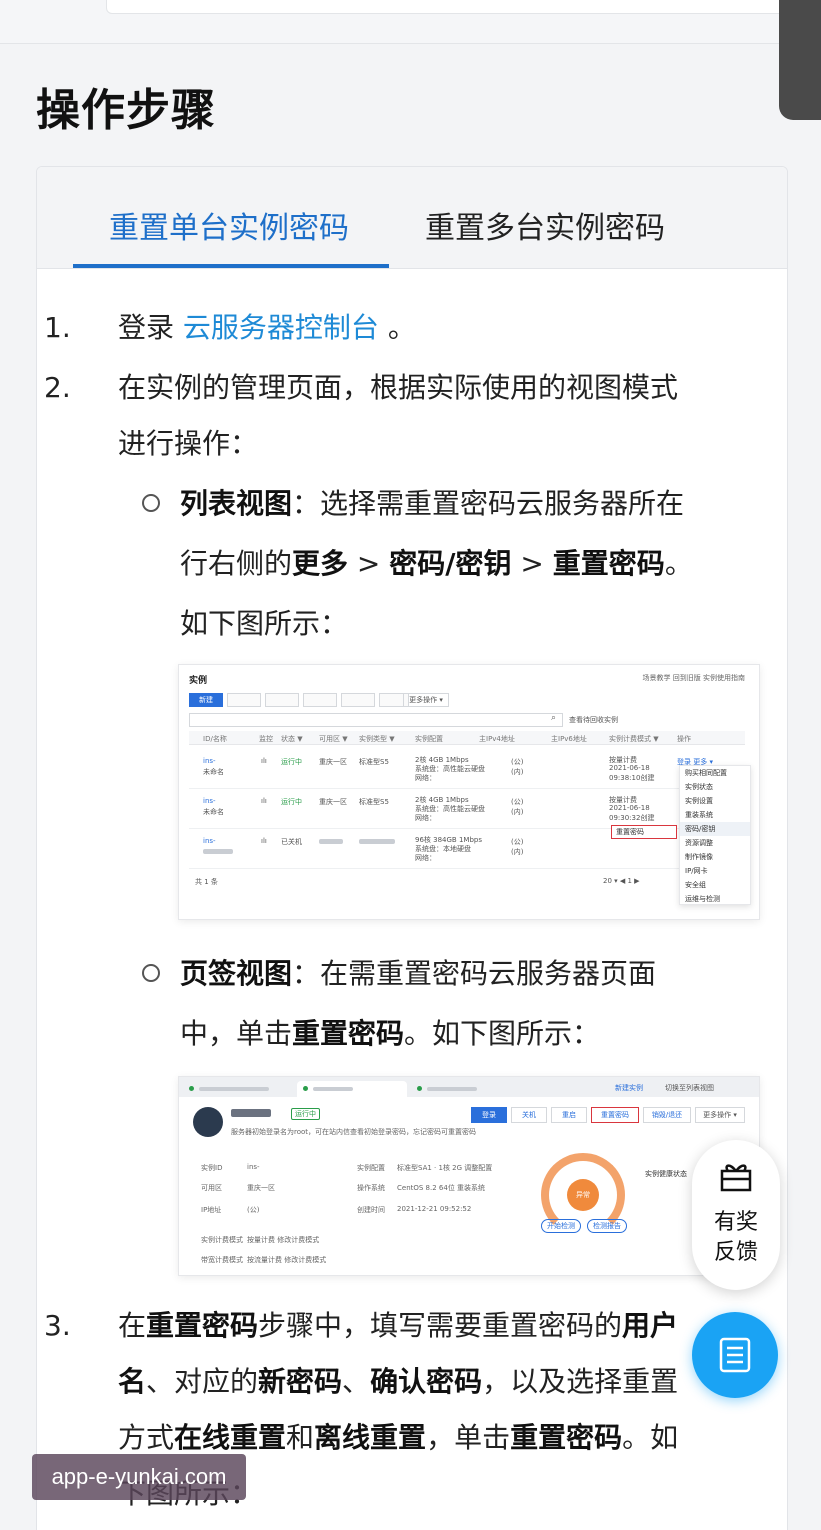 This screenshot has height=1530, width=821. Describe the element at coordinates (320, 563) in the screenshot. I see `more-label: 更多` at that location.